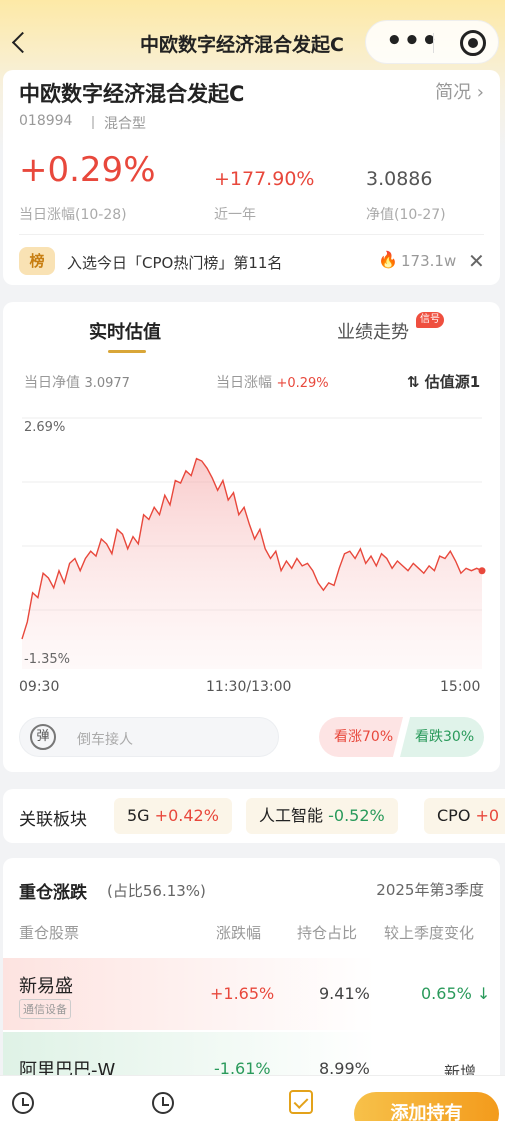 The height and width of the screenshot is (1121, 505). Describe the element at coordinates (429, 261) in the screenshot. I see `heat-count: 173.1w` at that location.